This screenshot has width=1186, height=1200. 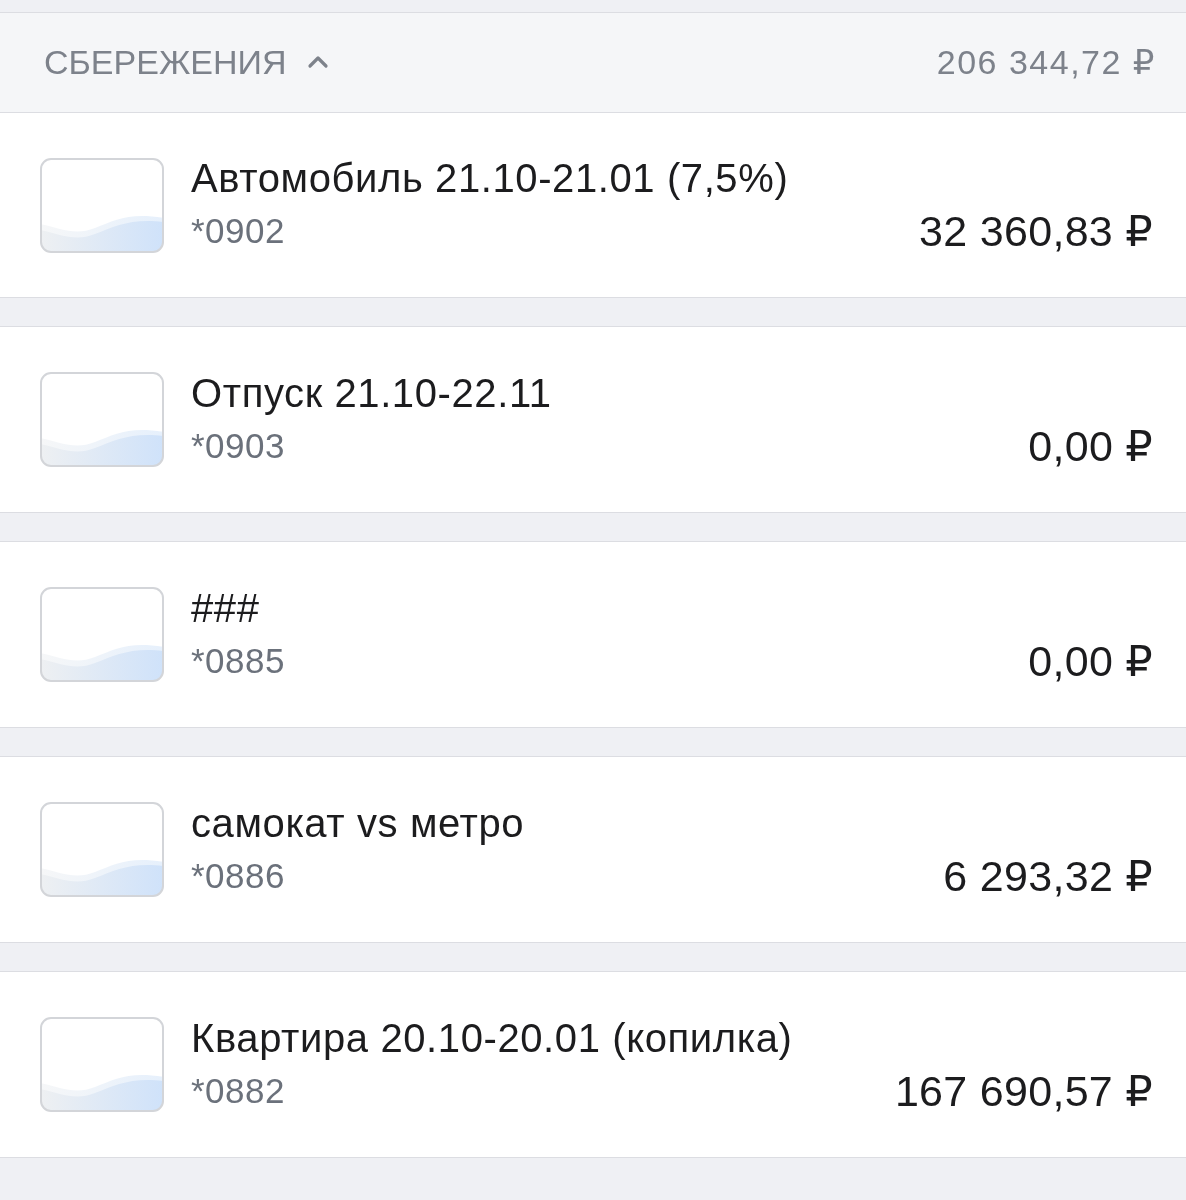 I want to click on account-name: Автомобиль 21.10-21.01 (7,5%), so click(x=490, y=178).